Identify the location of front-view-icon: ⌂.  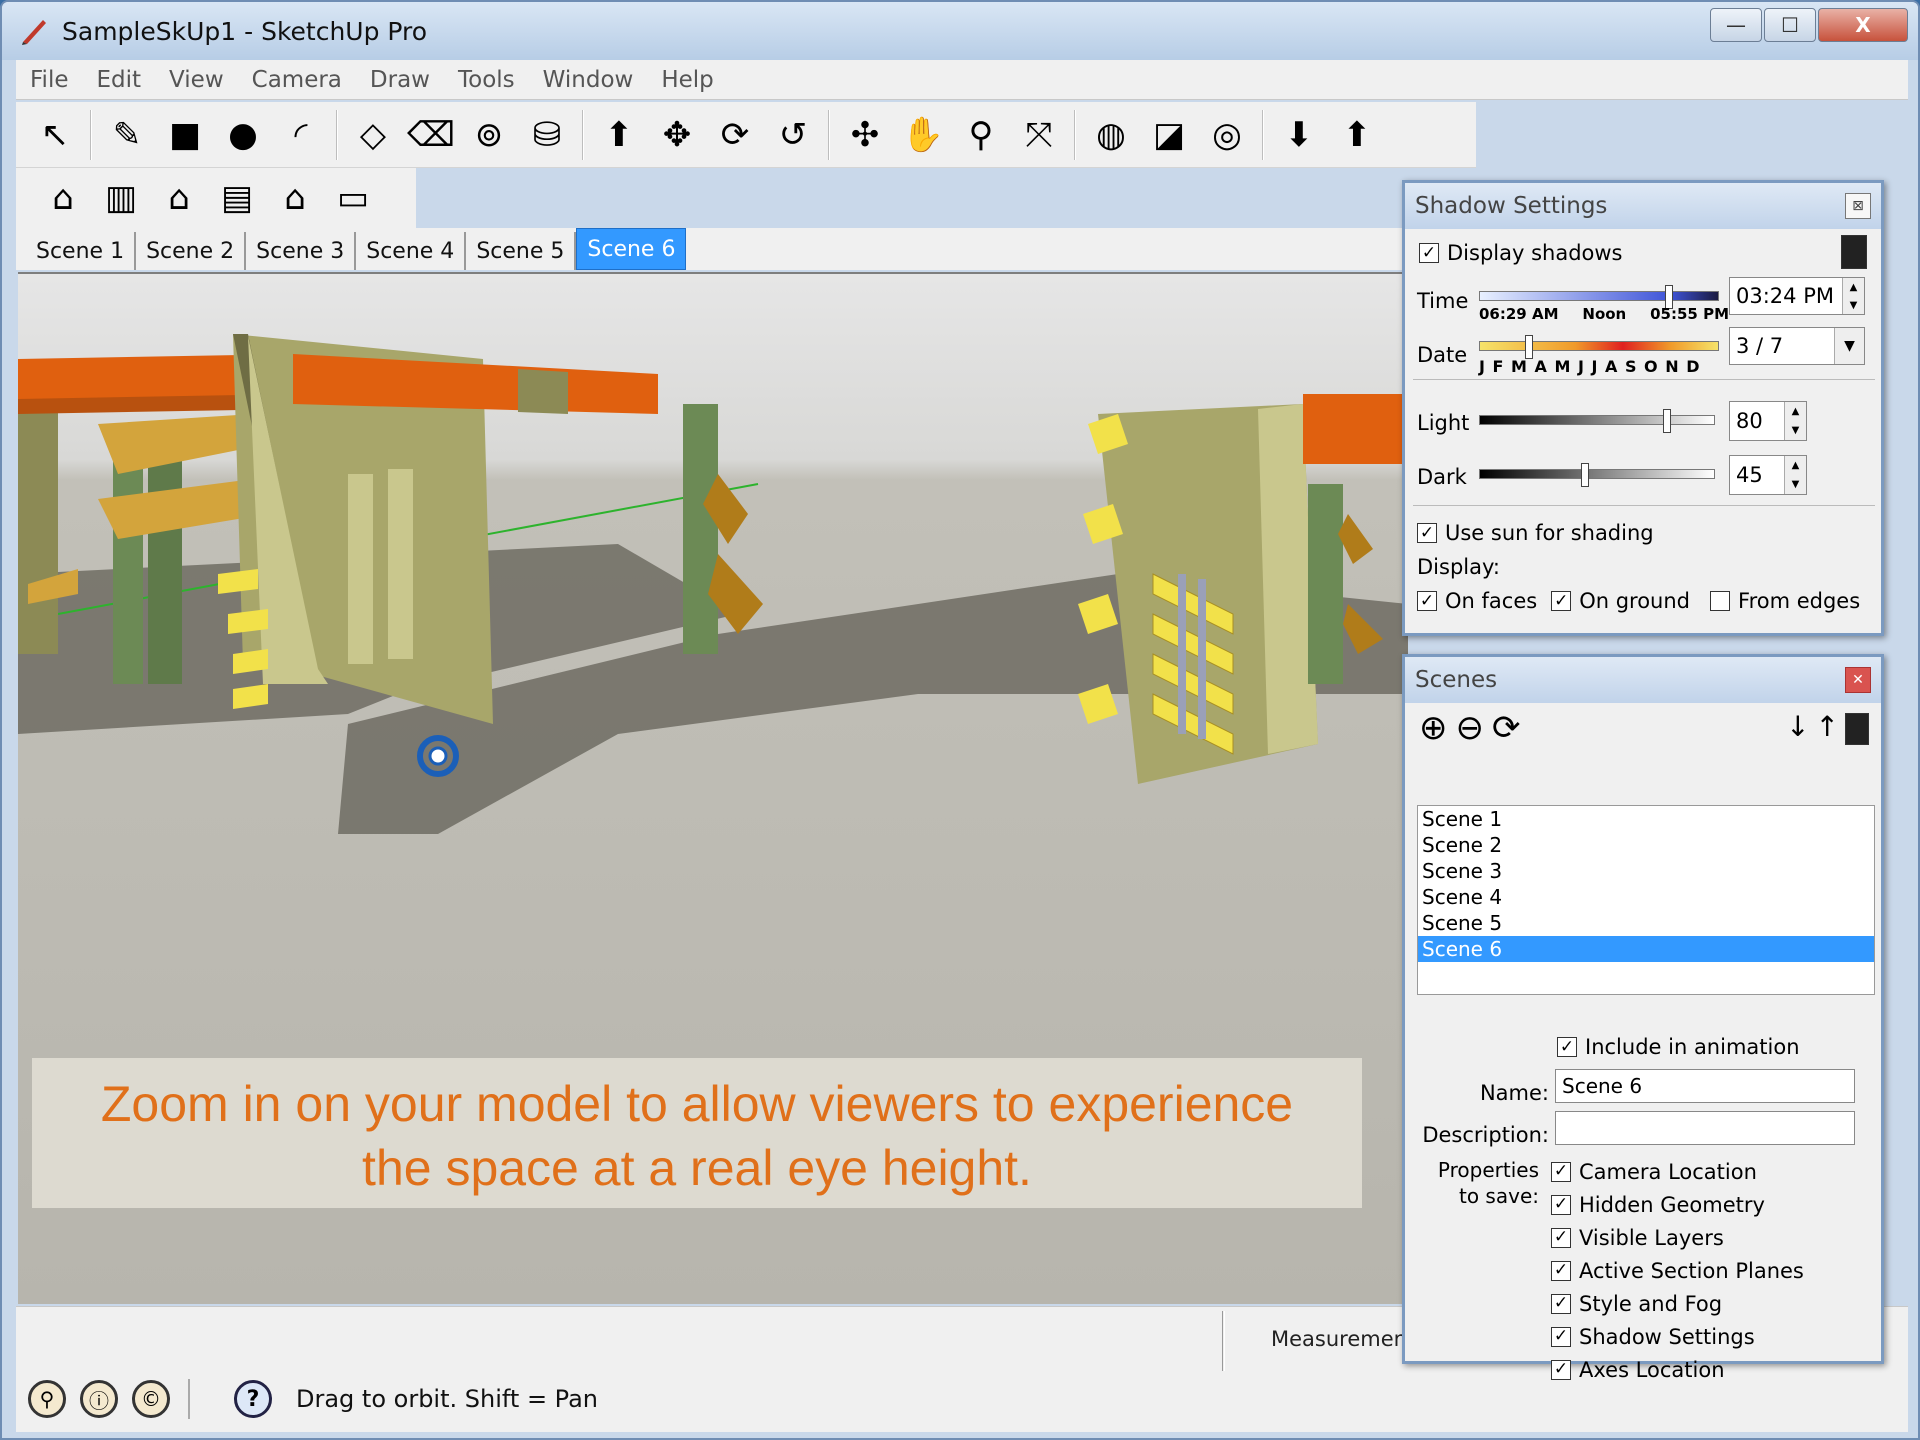
(179, 198).